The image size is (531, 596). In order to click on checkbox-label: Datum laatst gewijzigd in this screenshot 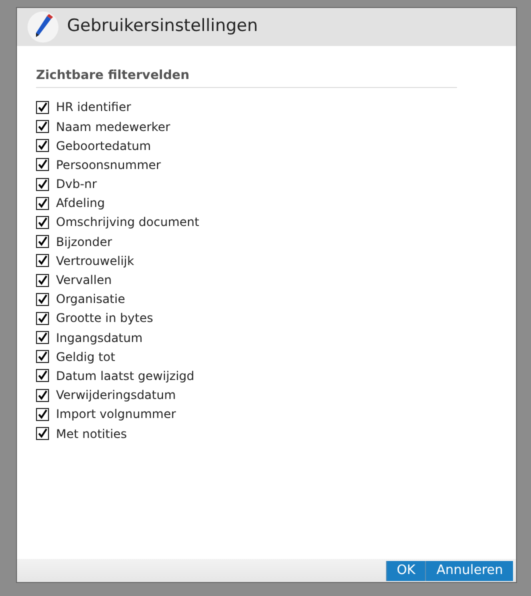, I will do `click(125, 376)`.